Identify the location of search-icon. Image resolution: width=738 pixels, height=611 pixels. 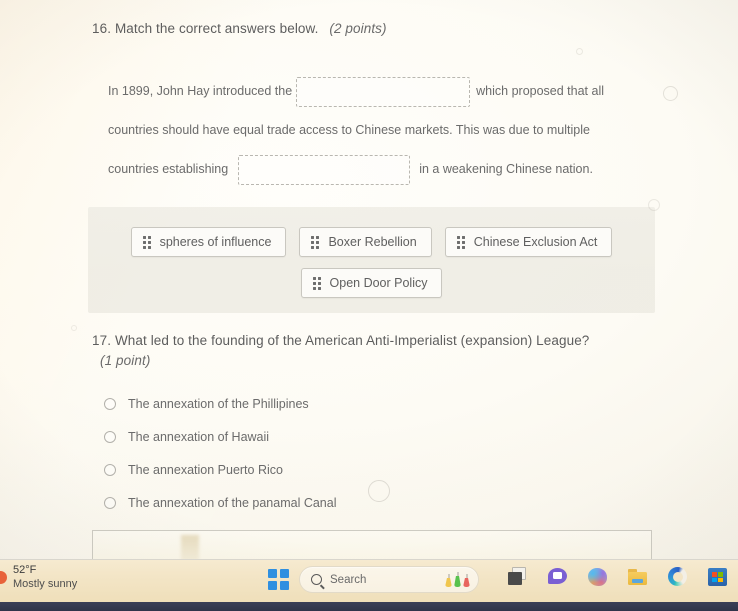
(316, 579).